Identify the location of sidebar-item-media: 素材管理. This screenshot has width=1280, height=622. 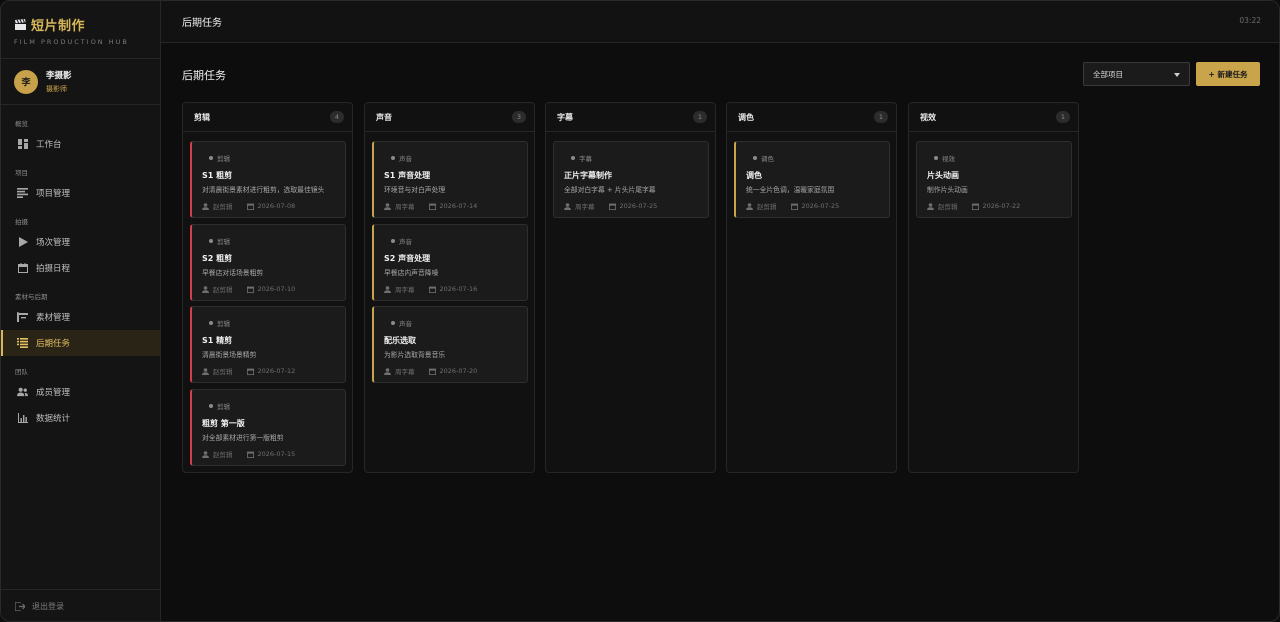
(80, 317).